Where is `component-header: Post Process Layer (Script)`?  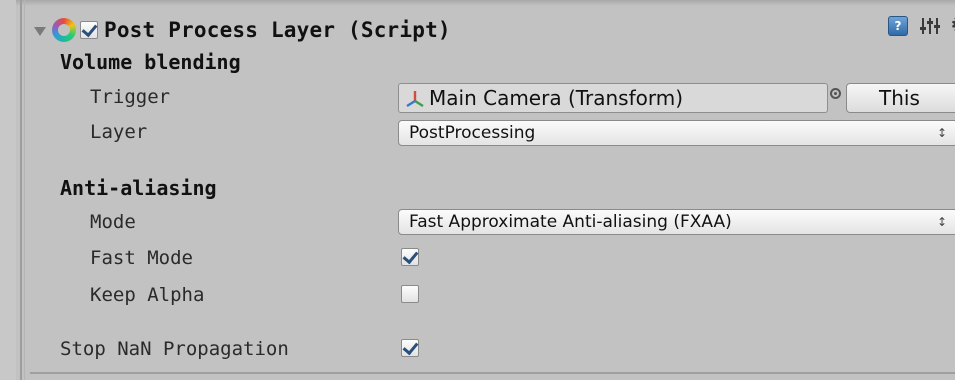 component-header: Post Process Layer (Script) is located at coordinates (242, 30).